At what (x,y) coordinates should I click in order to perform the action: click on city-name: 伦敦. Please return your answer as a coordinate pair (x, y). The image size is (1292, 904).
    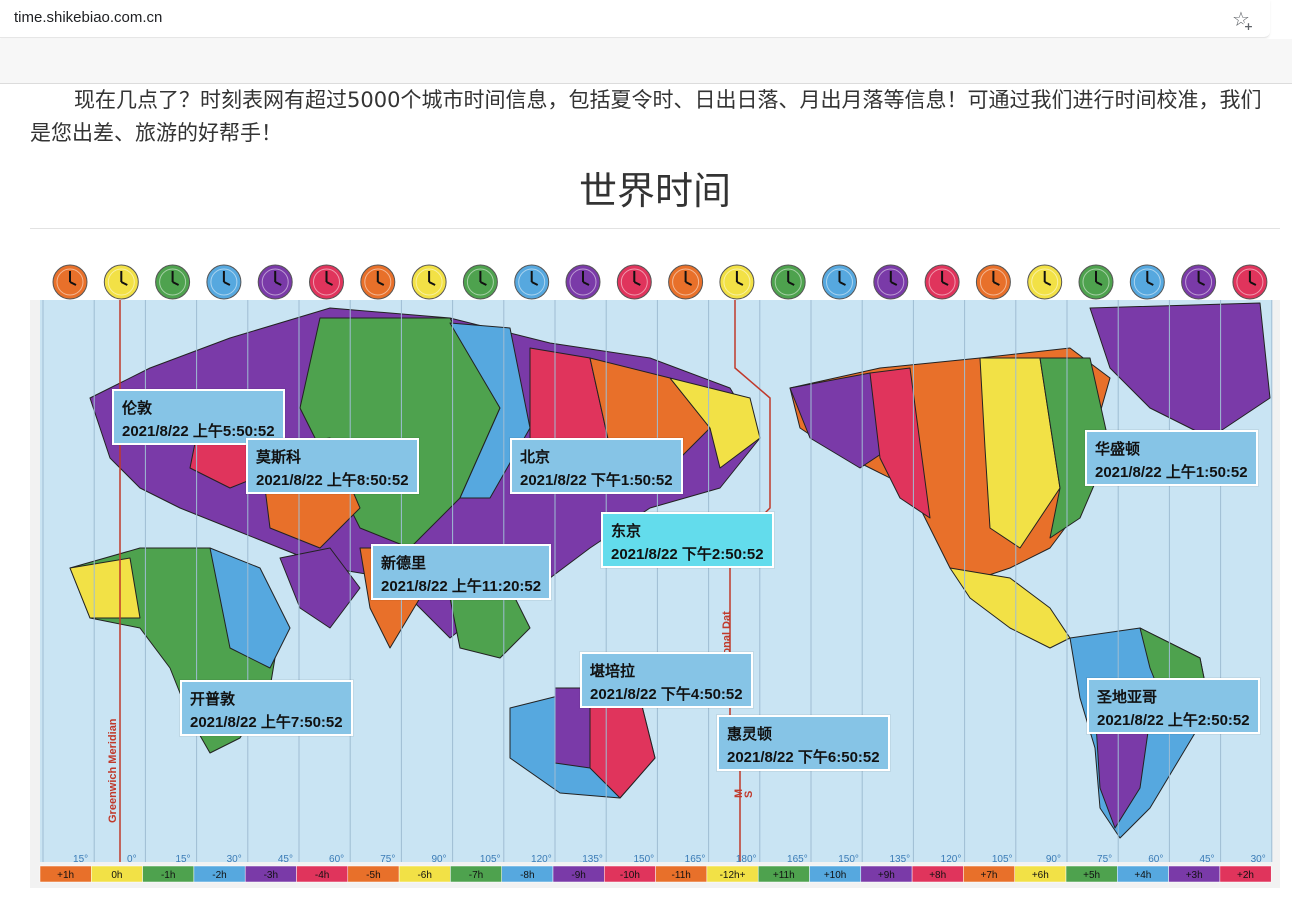
    Looking at the image, I should click on (137, 408).